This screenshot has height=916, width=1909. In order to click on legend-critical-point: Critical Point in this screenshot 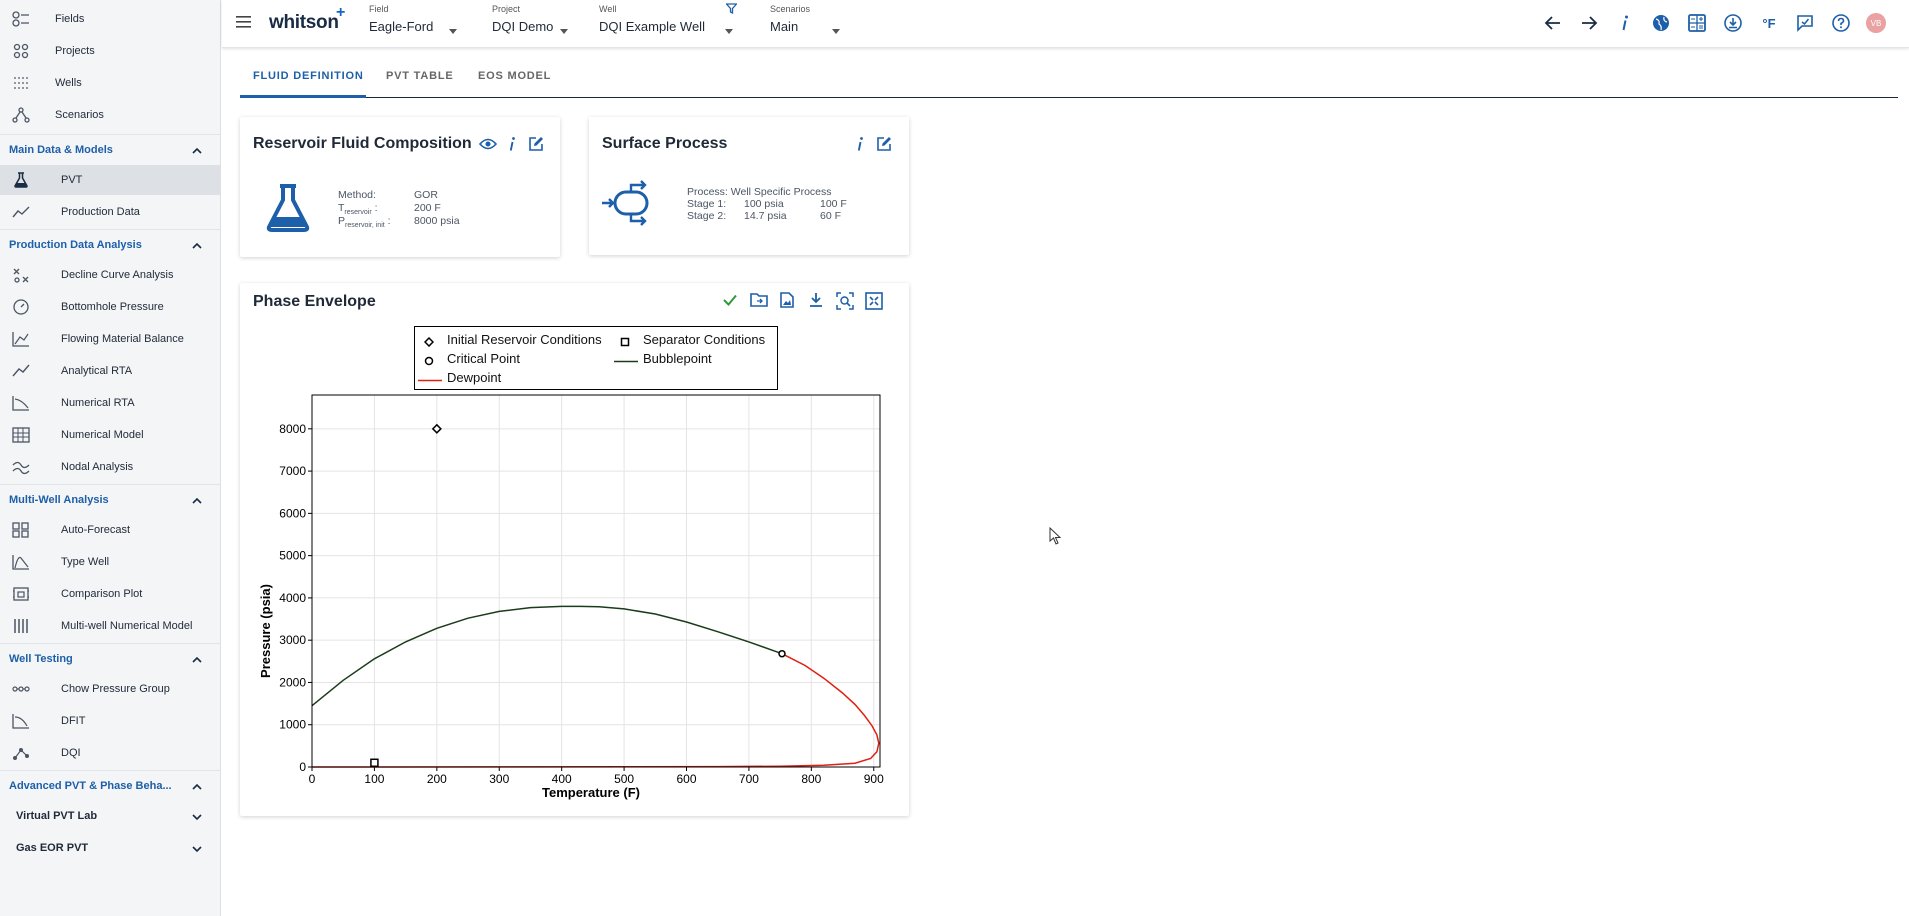, I will do `click(483, 358)`.